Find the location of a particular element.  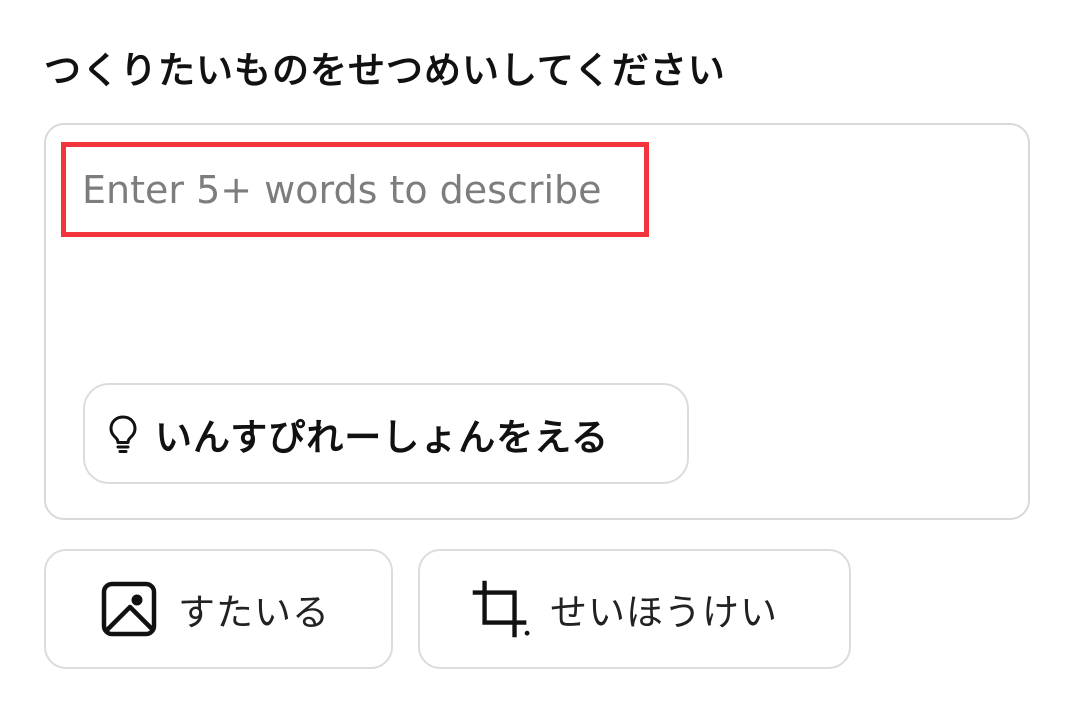

lightbulb-icon is located at coordinates (123, 434).